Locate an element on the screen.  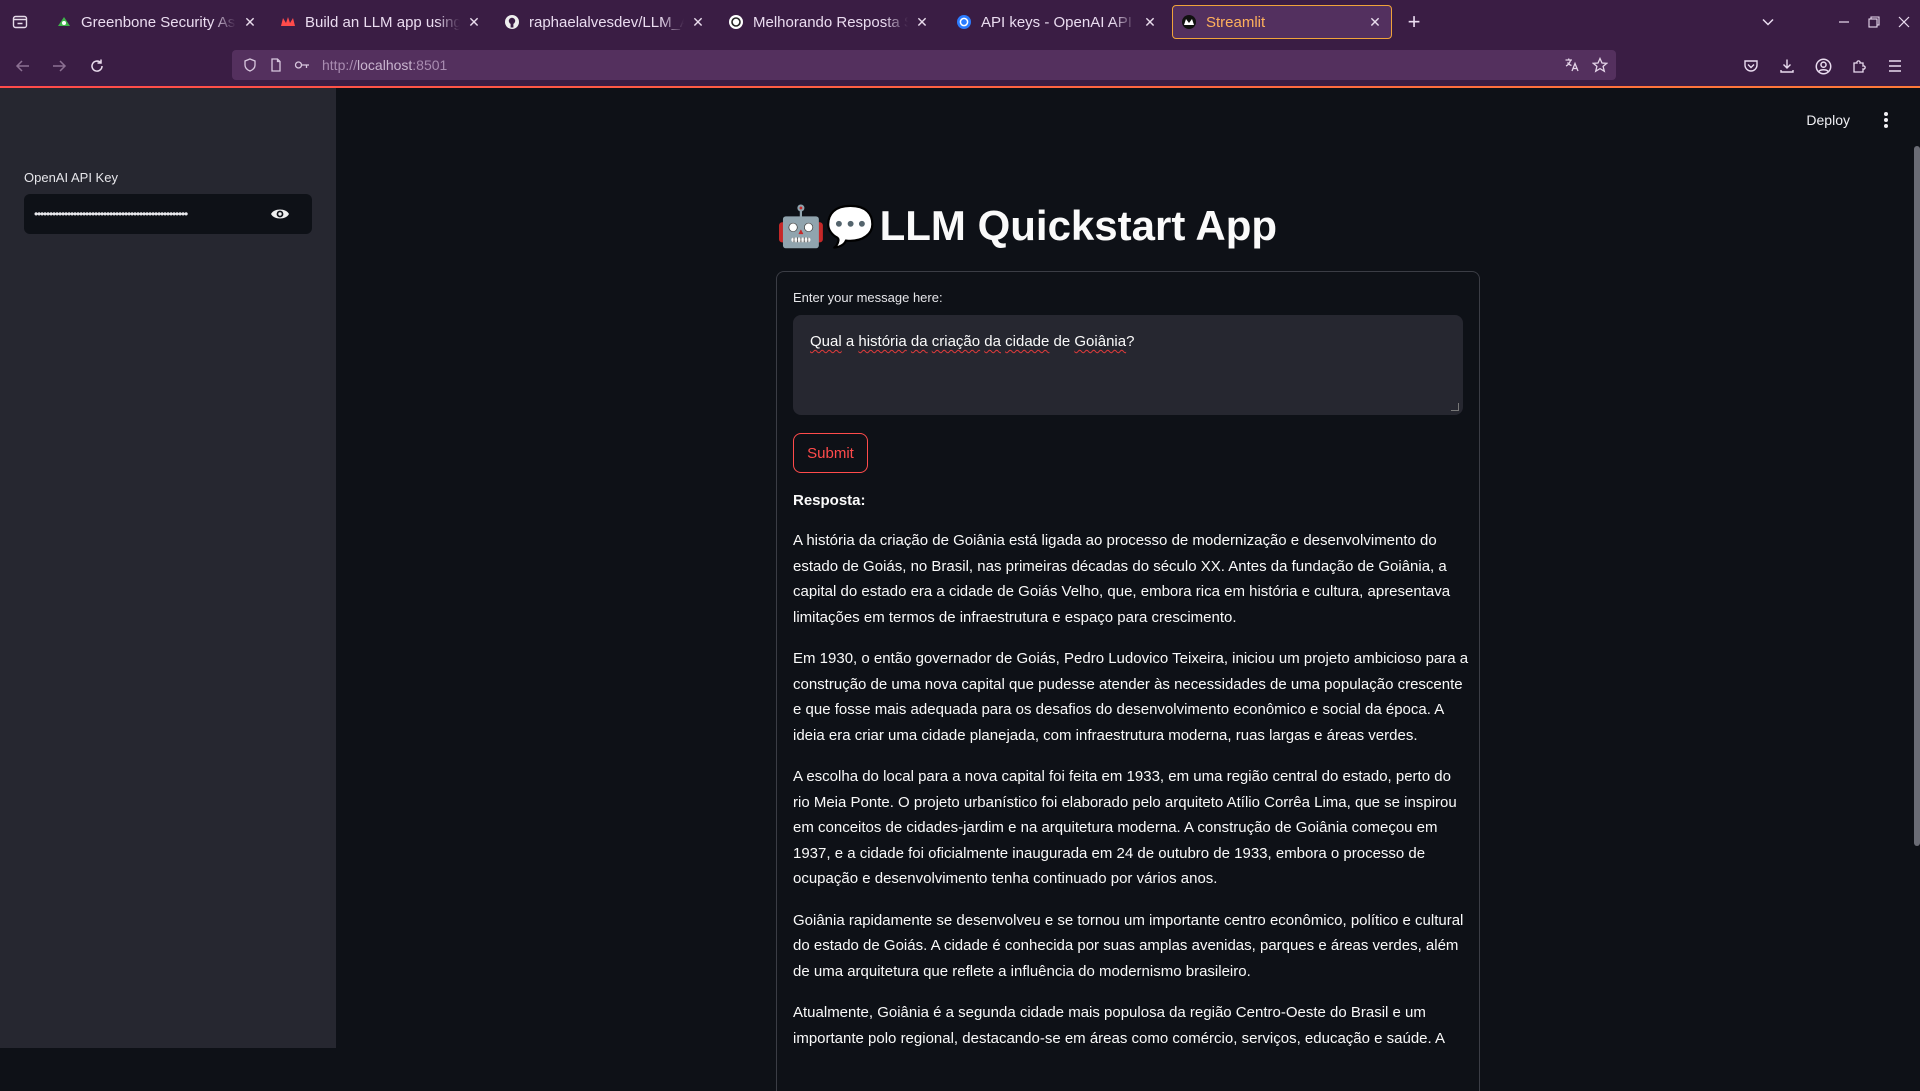
message-word: história is located at coordinates (882, 341).